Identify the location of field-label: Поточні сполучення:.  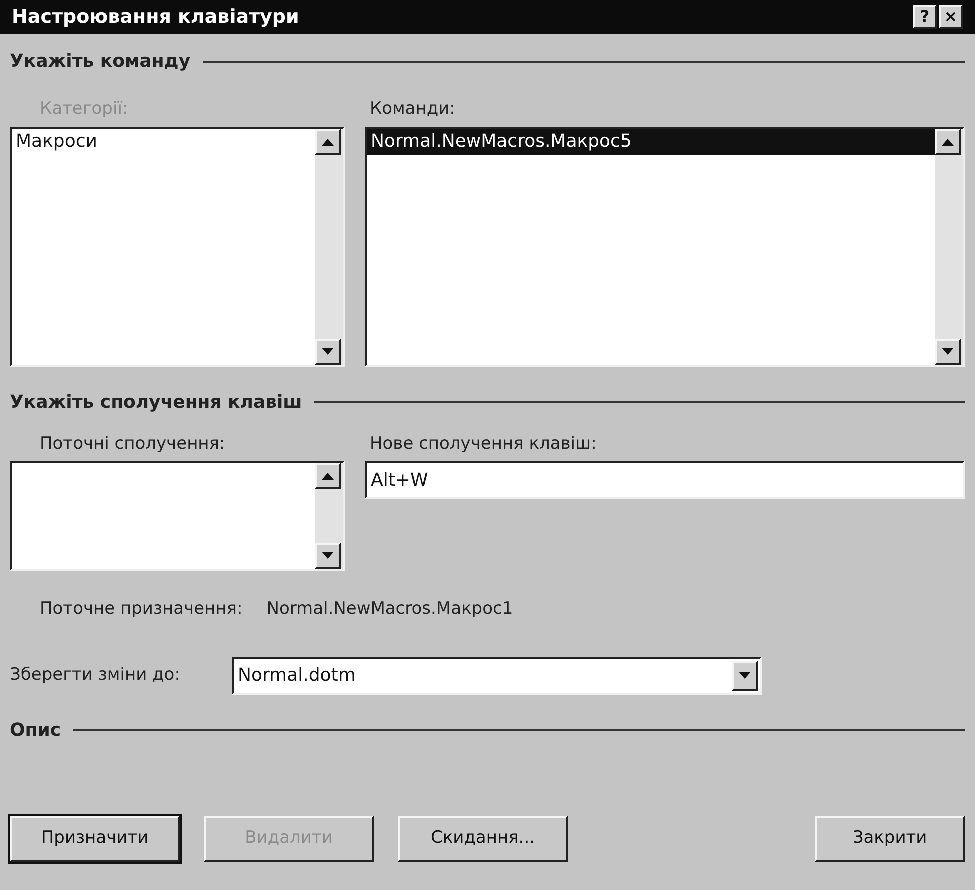
(132, 444).